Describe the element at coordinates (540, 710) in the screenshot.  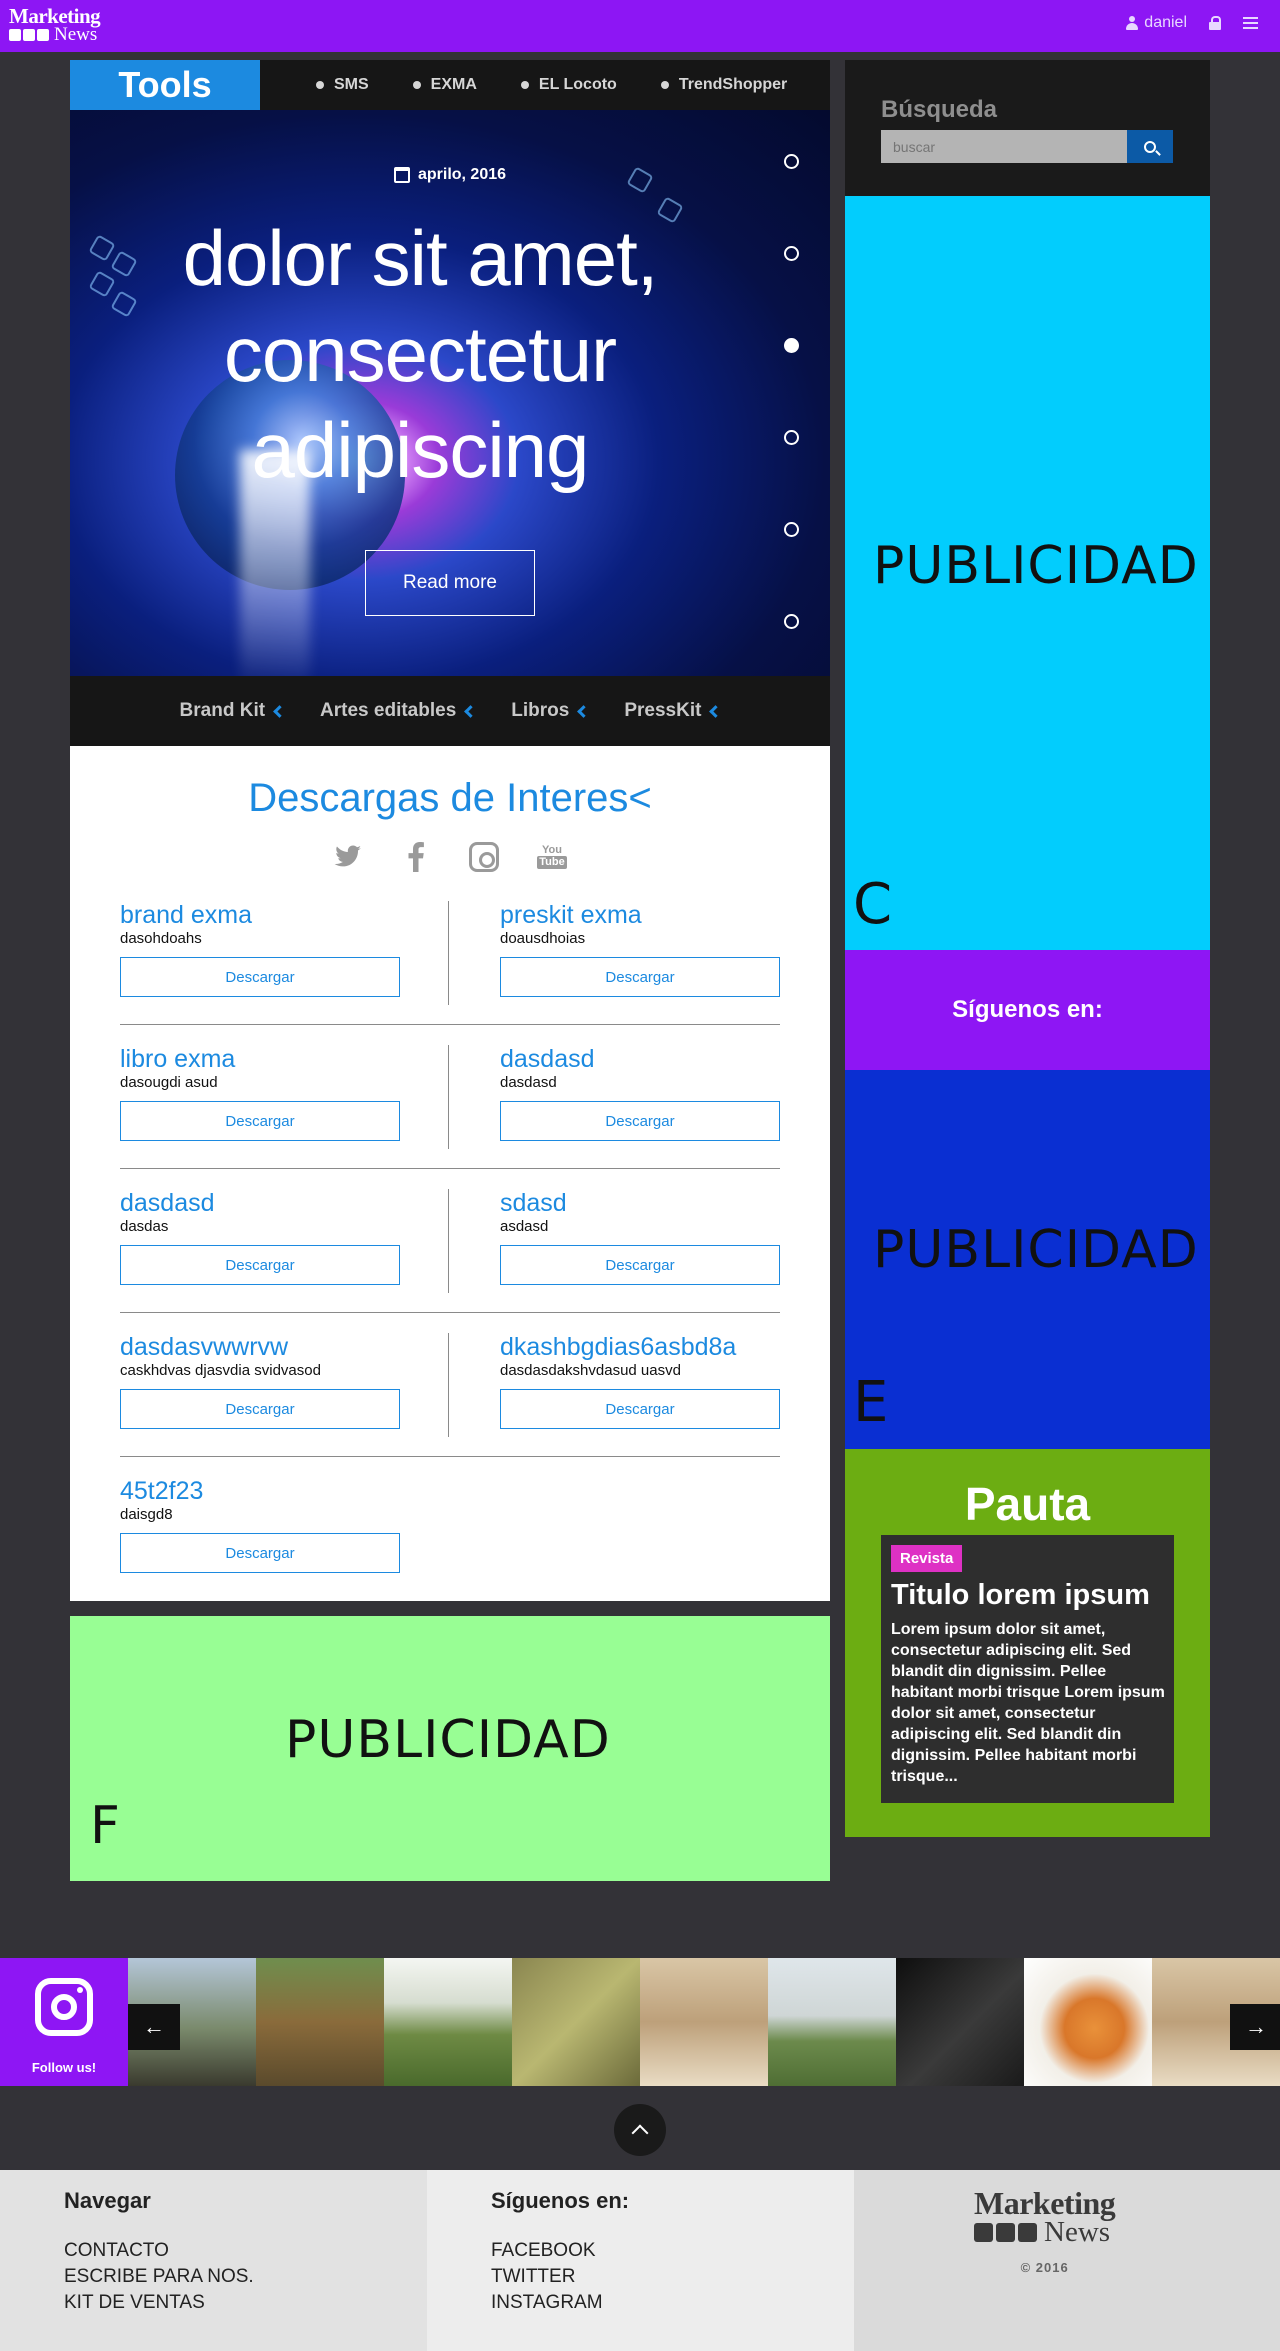
I see `nav-label: Libros` at that location.